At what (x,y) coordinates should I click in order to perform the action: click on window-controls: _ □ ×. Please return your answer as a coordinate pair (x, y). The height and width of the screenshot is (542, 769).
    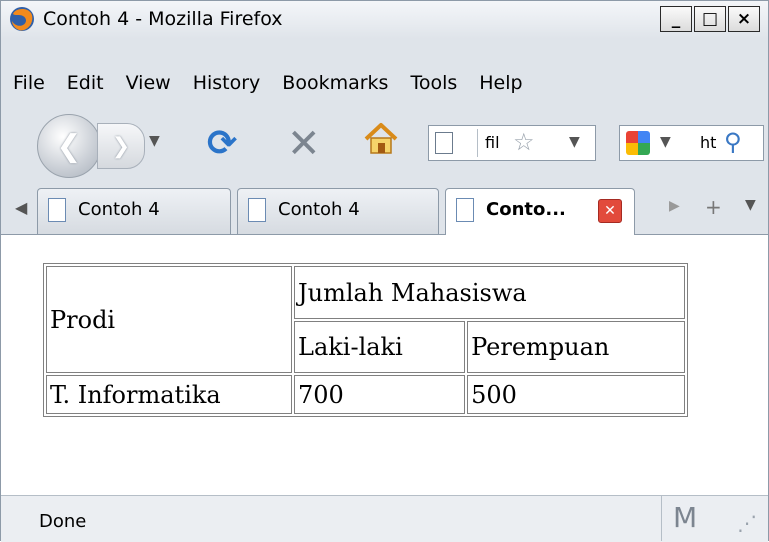
    Looking at the image, I should click on (710, 19).